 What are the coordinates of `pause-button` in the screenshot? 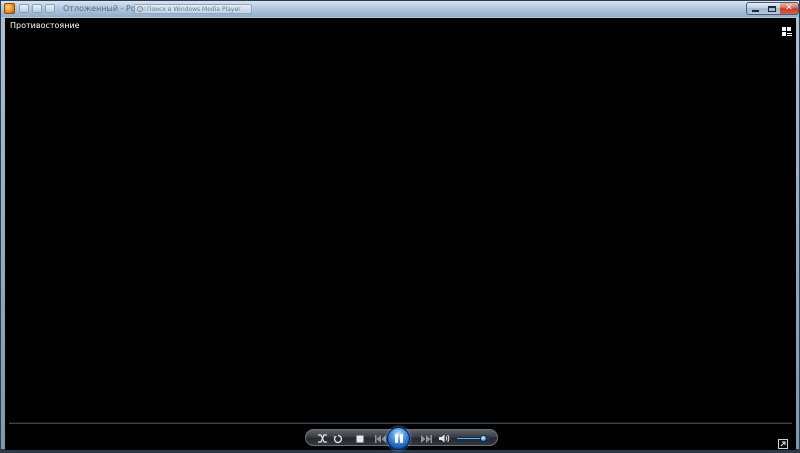 It's located at (398, 438).